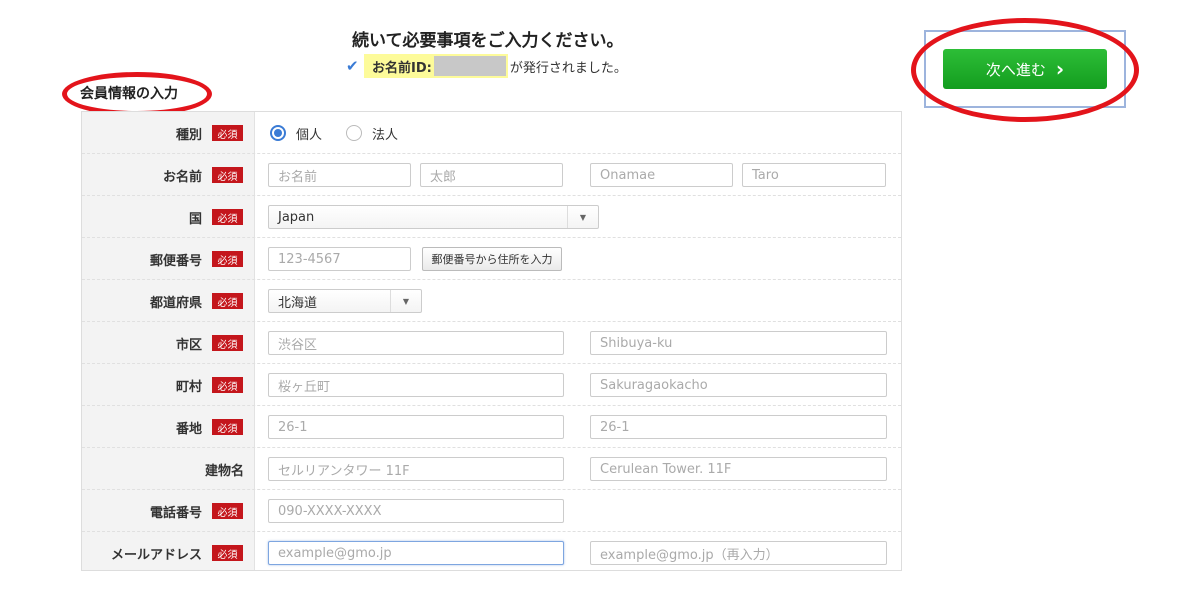  I want to click on email-confirm-input: example@gmo.jp（再入力）, so click(738, 553).